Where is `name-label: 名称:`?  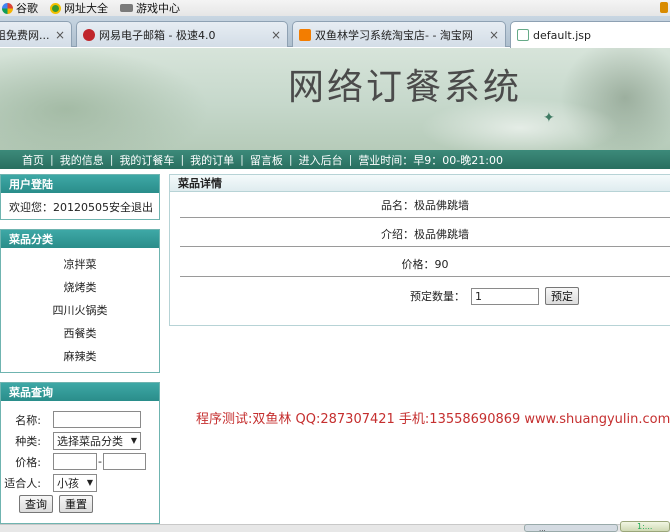 name-label: 名称: is located at coordinates (28, 420).